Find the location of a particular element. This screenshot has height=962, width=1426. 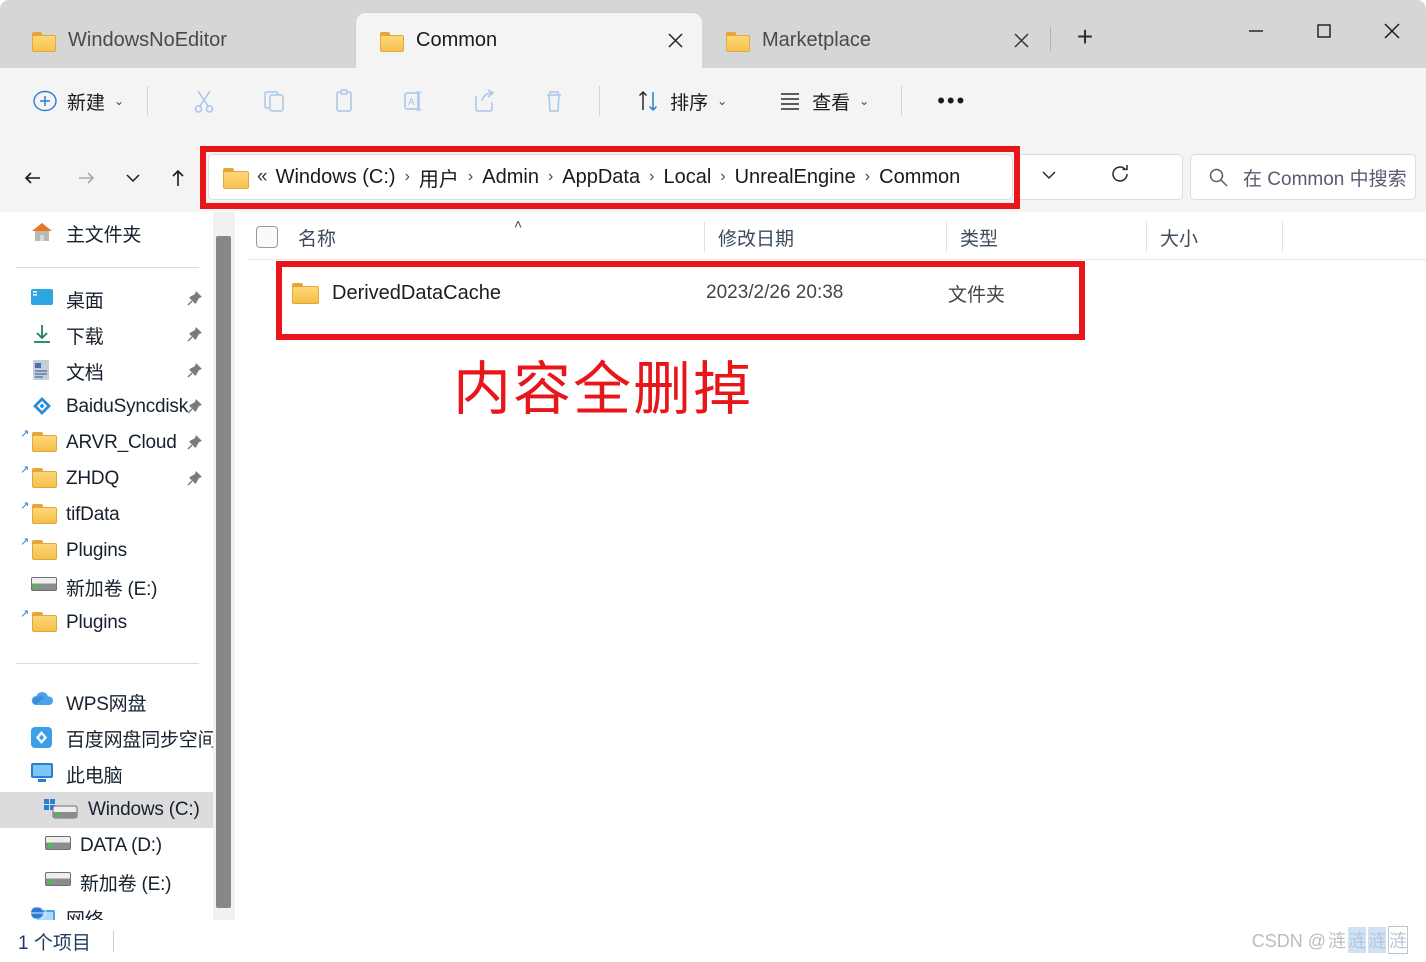

copy-icon is located at coordinates (274, 101).